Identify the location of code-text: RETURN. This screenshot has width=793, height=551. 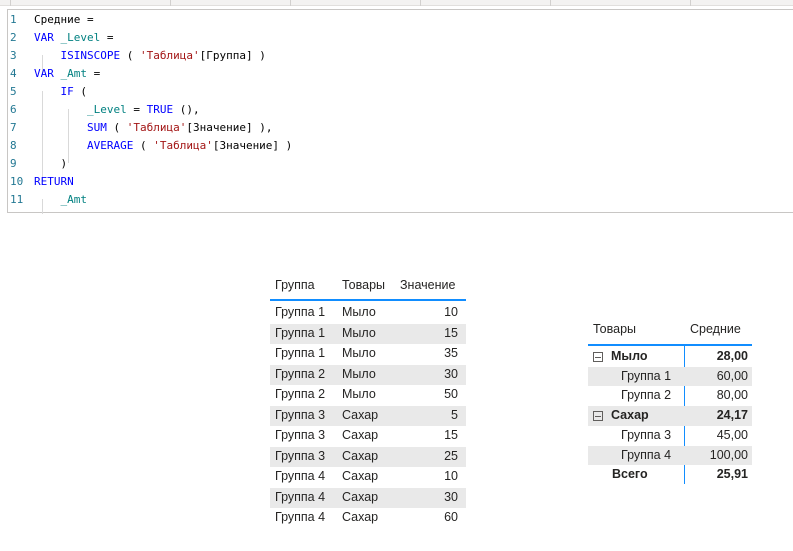
(54, 182).